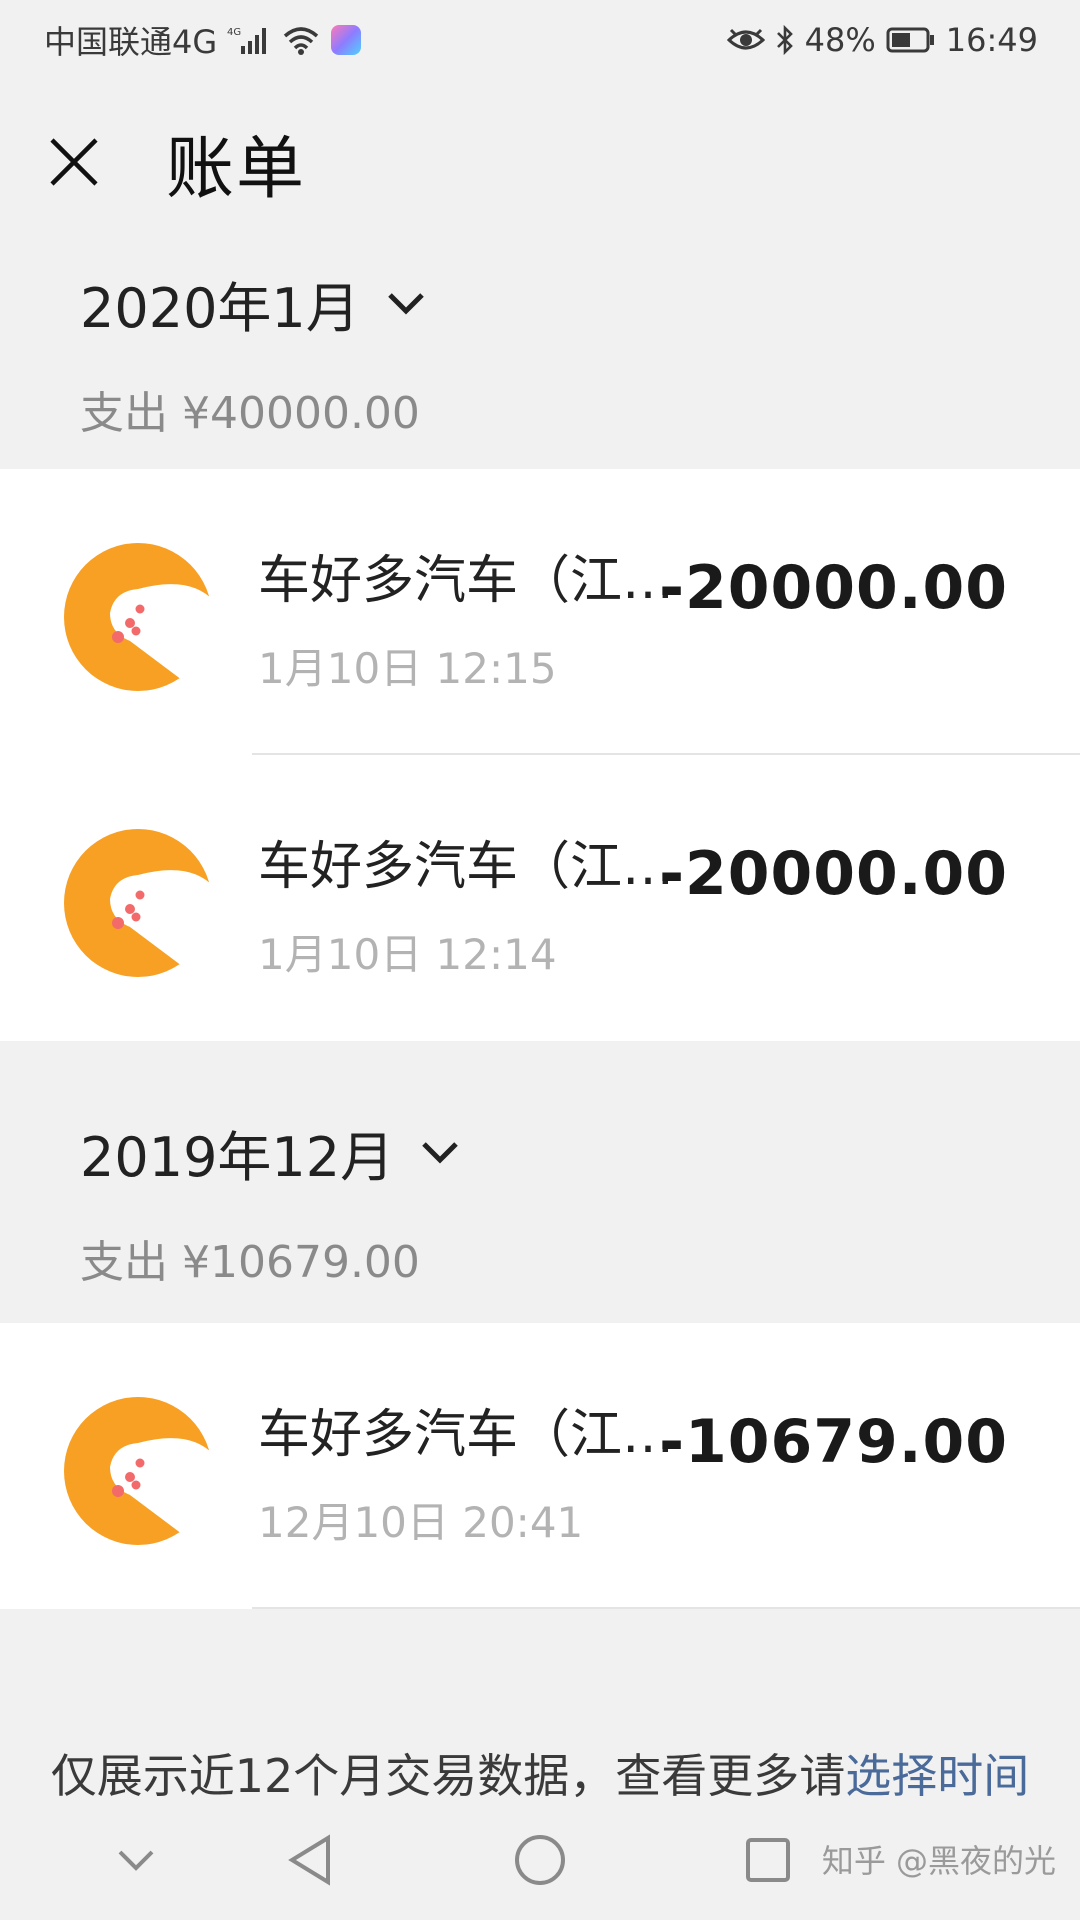 This screenshot has width=1080, height=1920. I want to click on month-selector: 2020年1月, so click(580, 303).